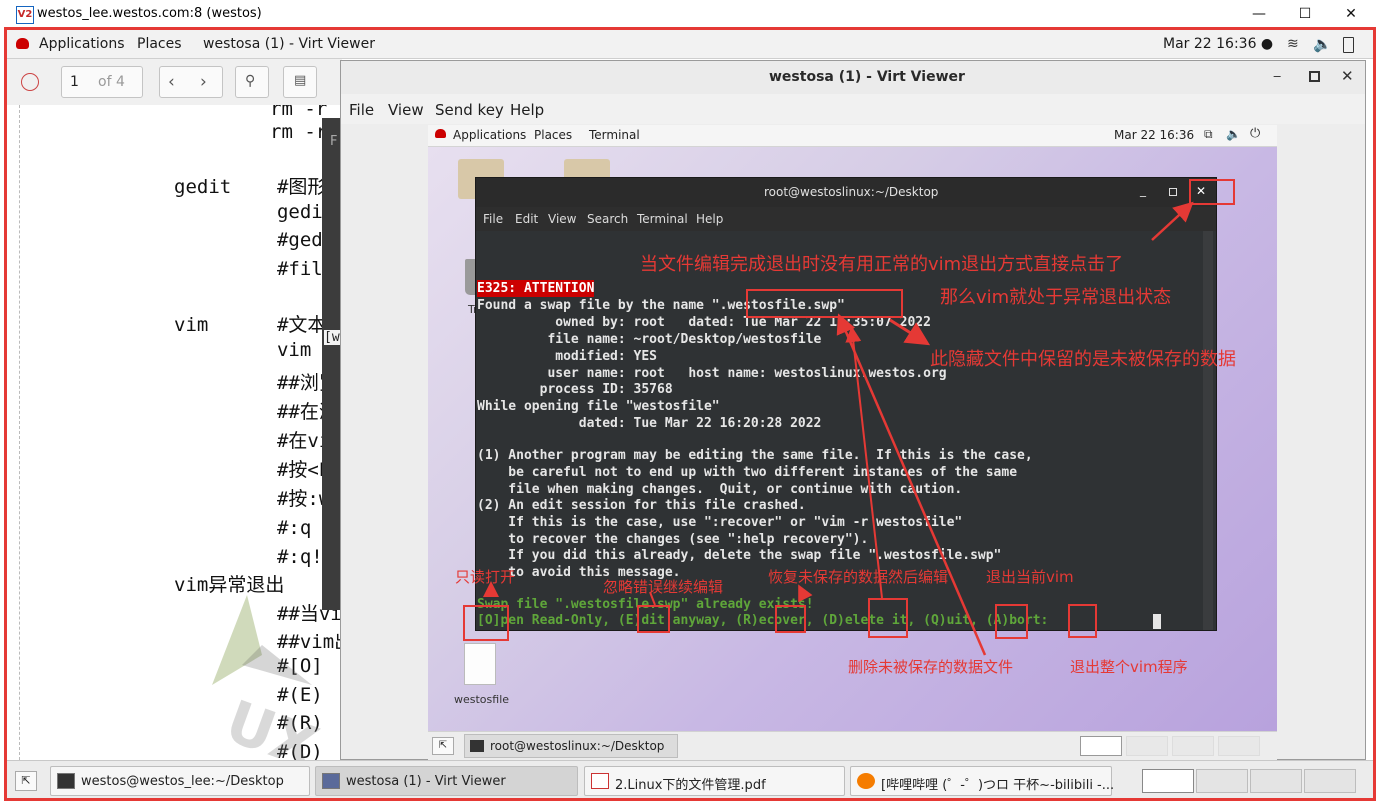 This screenshot has width=1382, height=807. I want to click on annotation-abort: 退出整个vim程序, so click(1129, 667).